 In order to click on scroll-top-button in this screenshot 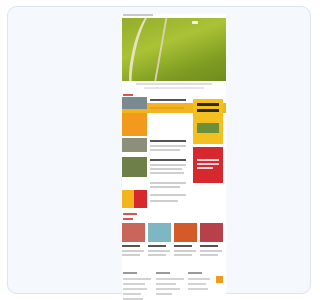, I will do `click(219, 279)`.